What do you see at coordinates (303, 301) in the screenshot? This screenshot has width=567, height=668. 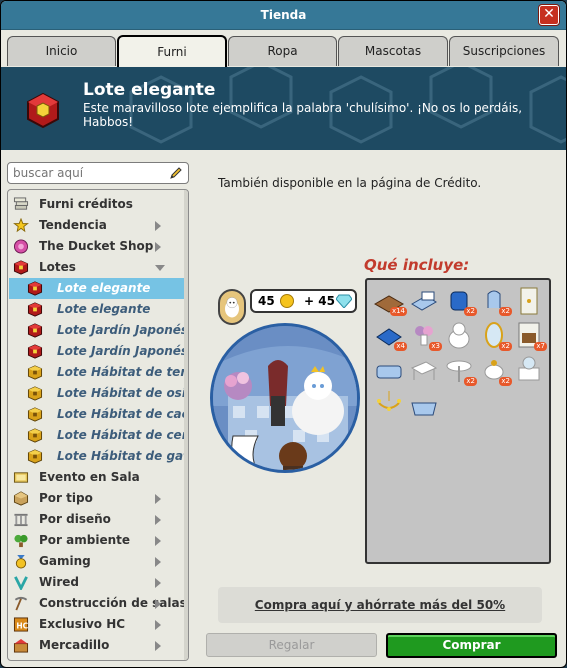 I see `price-box: 45 + 45` at bounding box center [303, 301].